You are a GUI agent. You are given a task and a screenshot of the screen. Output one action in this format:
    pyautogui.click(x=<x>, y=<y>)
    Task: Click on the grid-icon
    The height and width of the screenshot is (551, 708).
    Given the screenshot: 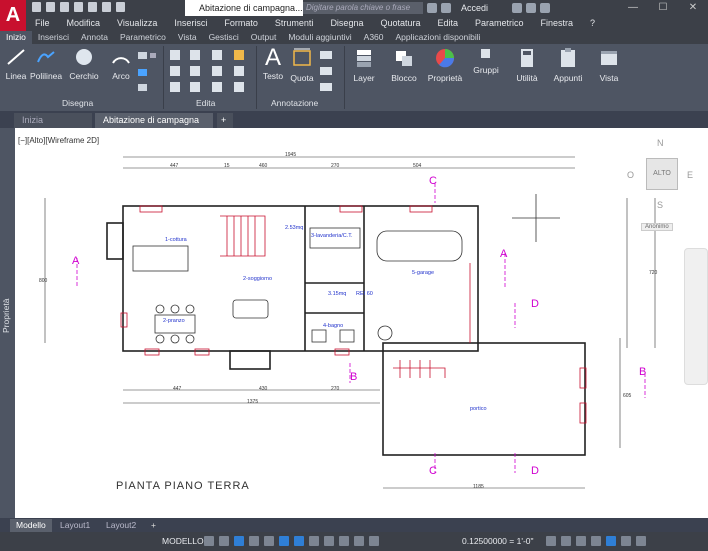 What is the action you would take?
    pyautogui.click(x=209, y=541)
    